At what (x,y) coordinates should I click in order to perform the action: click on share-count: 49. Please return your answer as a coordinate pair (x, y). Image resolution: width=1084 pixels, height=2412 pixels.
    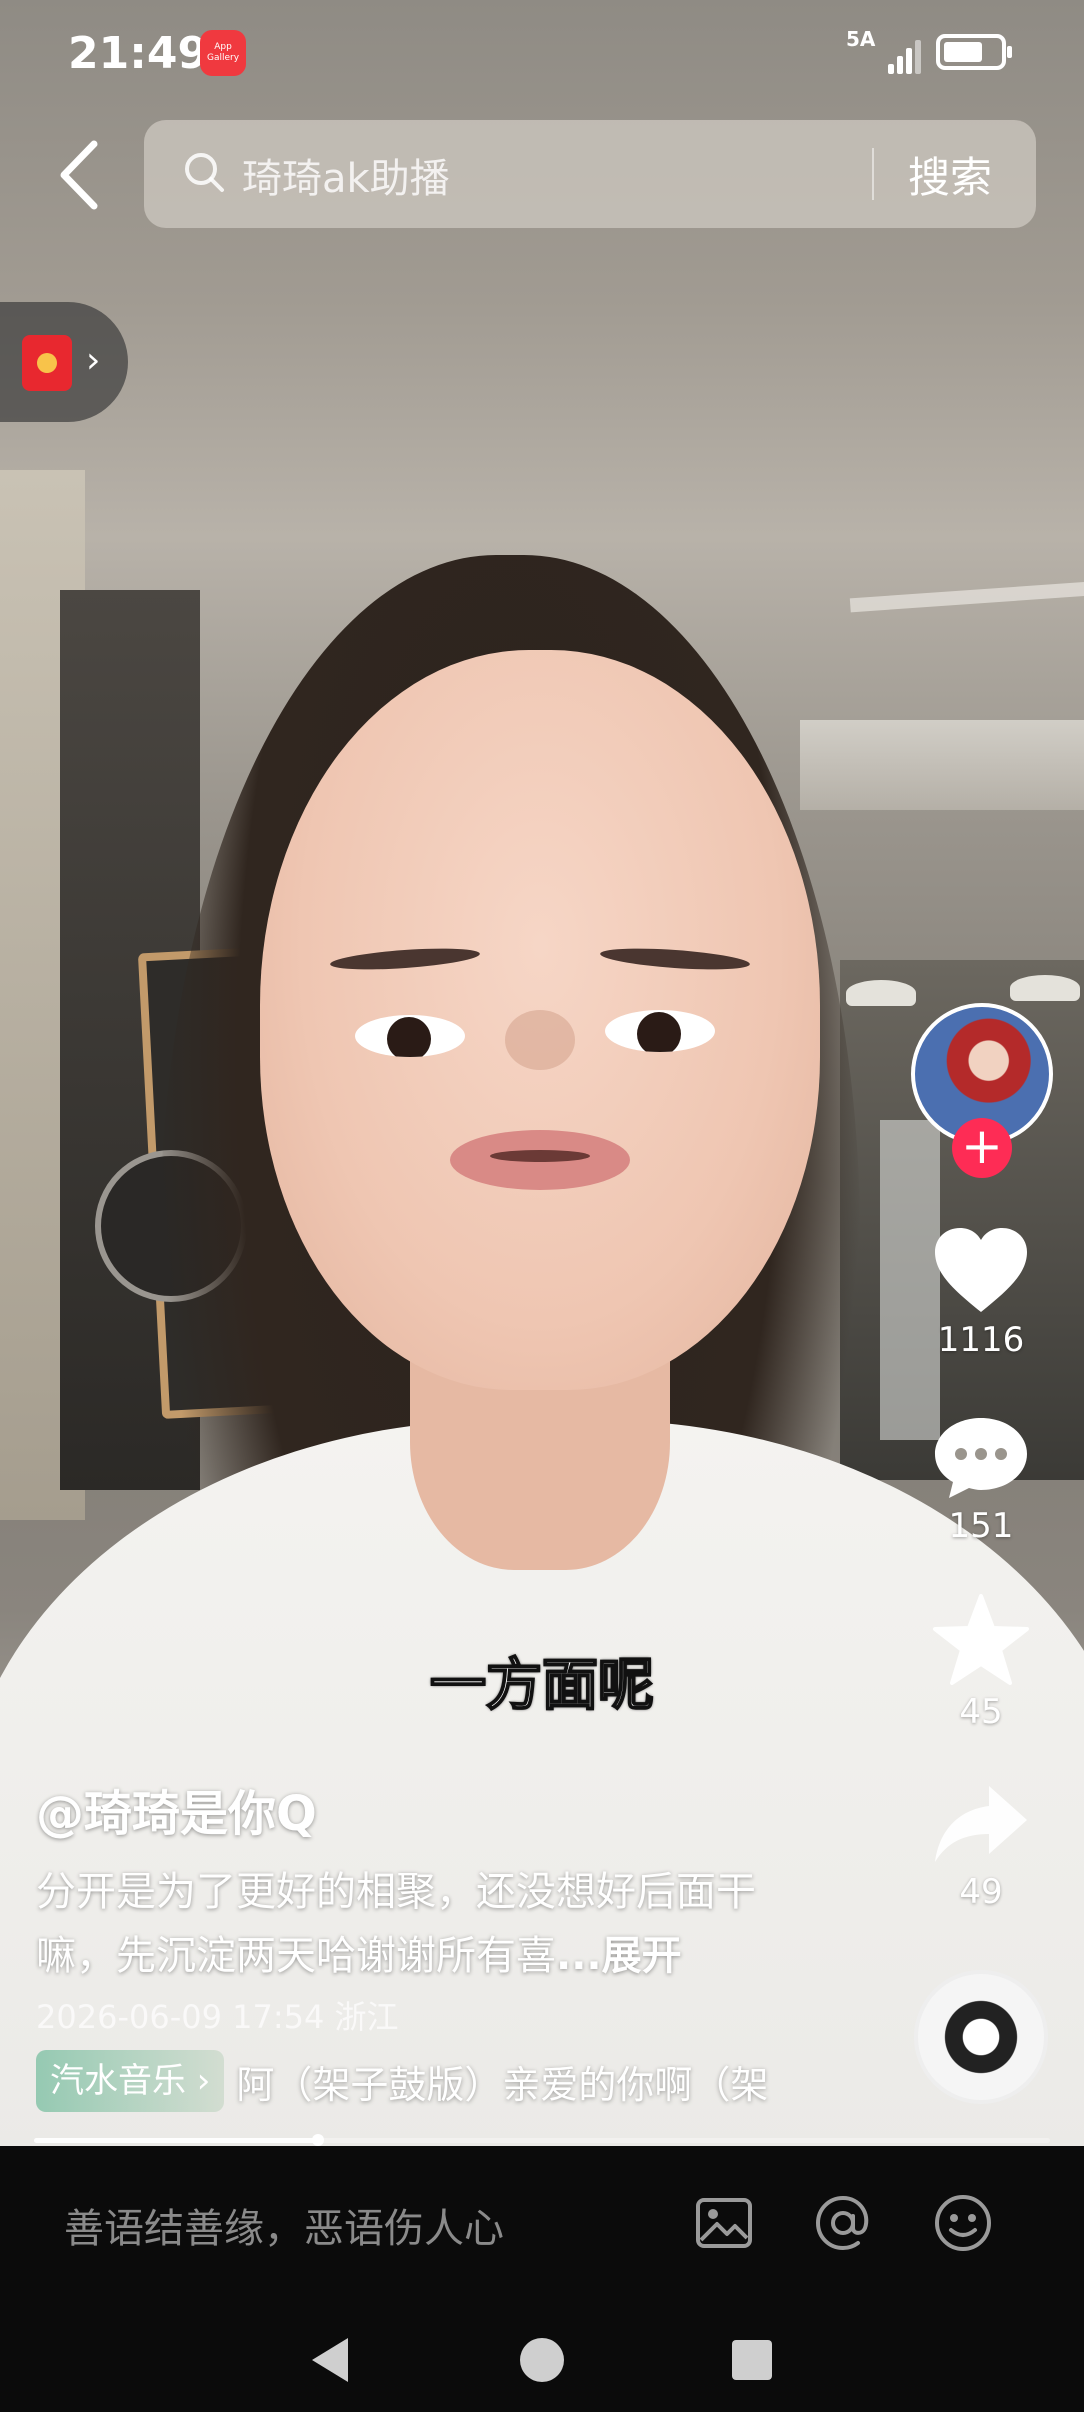
    Looking at the image, I should click on (981, 1892).